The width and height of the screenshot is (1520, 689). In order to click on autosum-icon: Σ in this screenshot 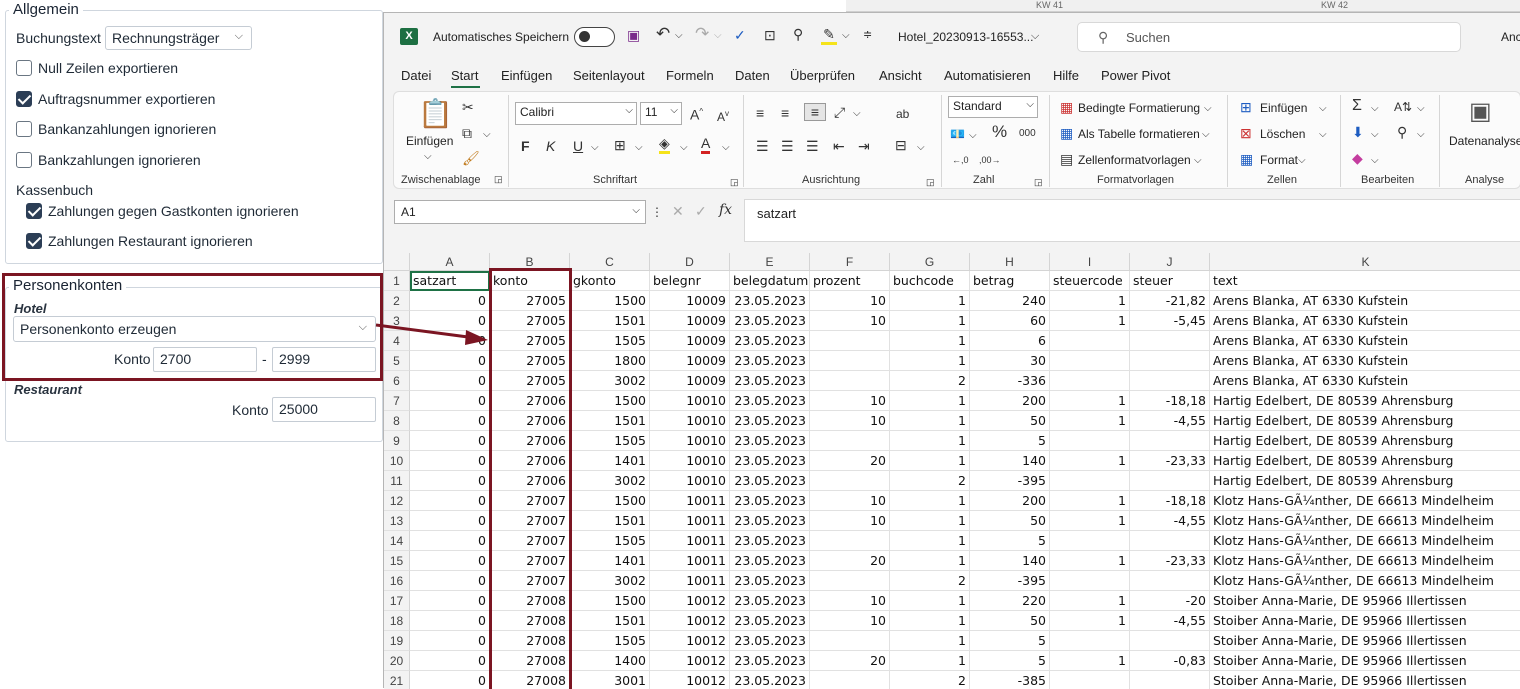, I will do `click(1357, 106)`.